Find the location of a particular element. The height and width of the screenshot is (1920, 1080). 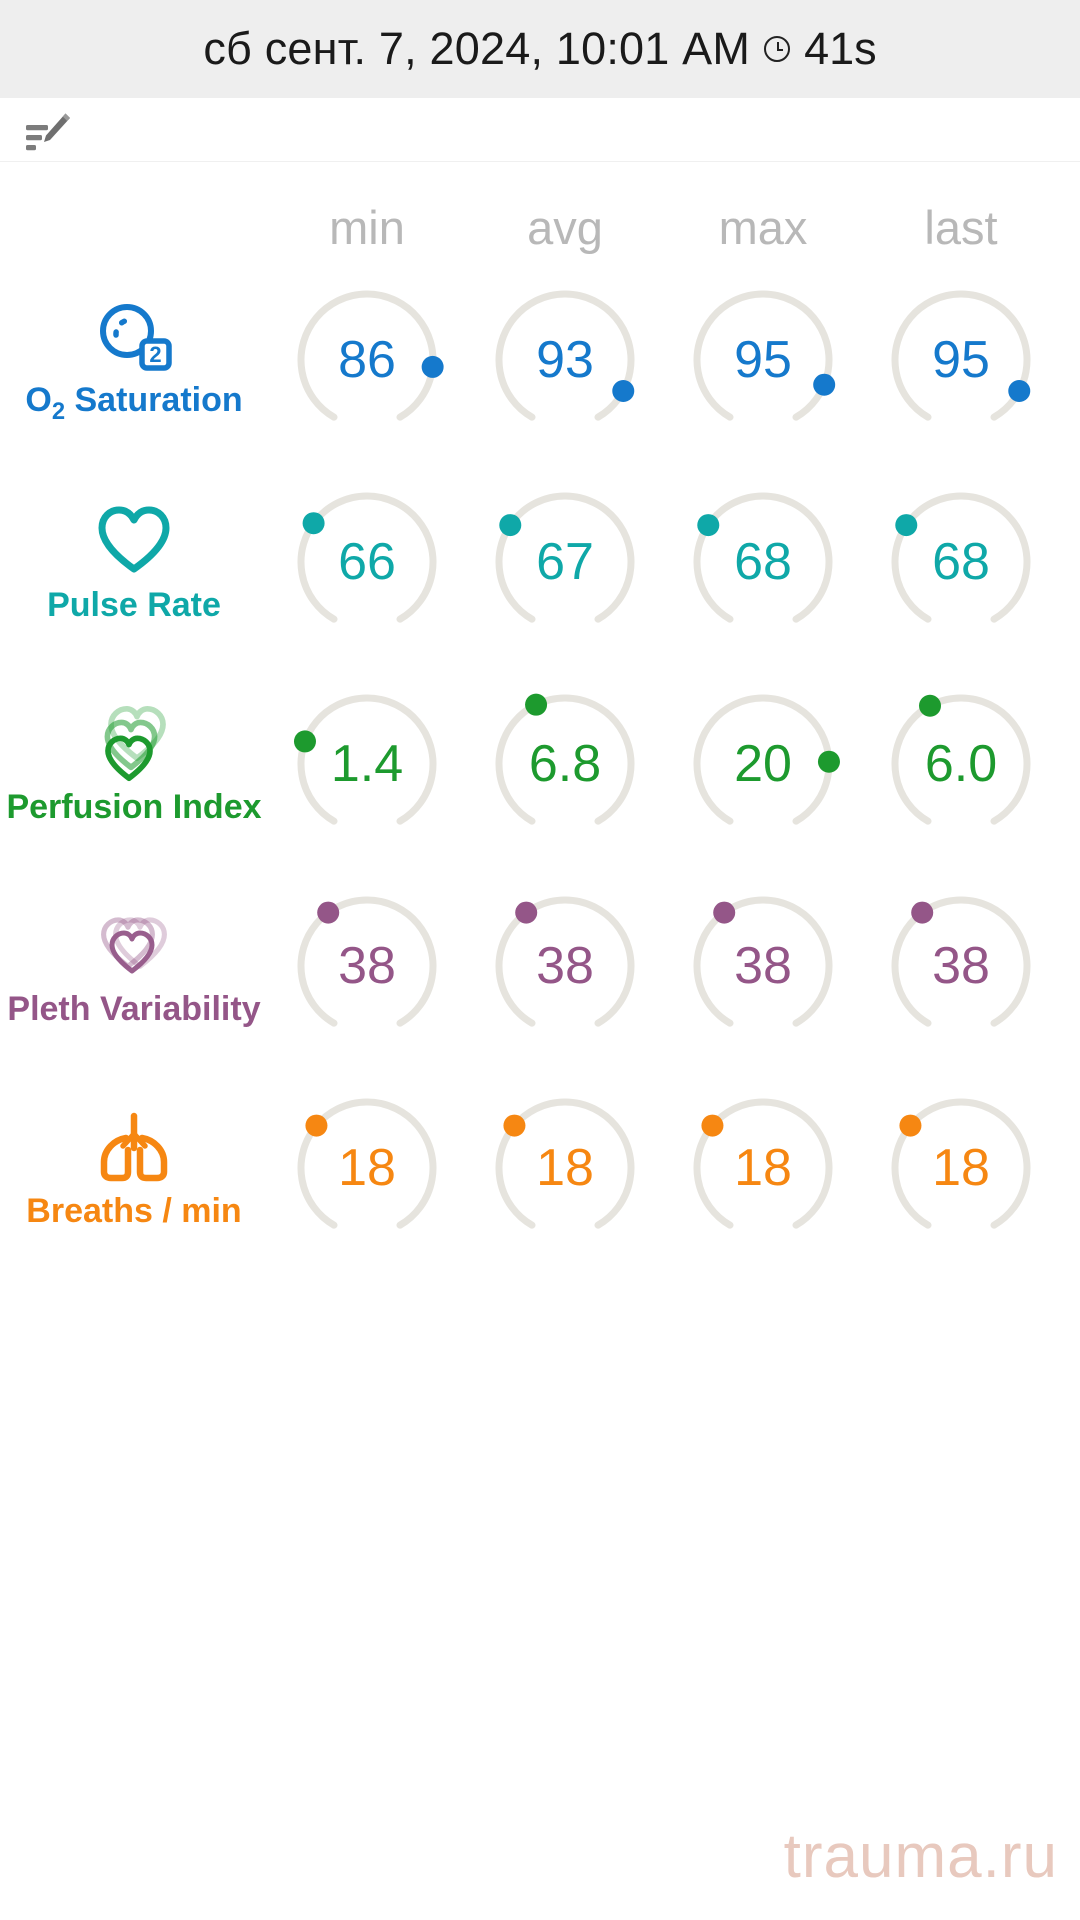

edit-note-icon is located at coordinates (48, 130).